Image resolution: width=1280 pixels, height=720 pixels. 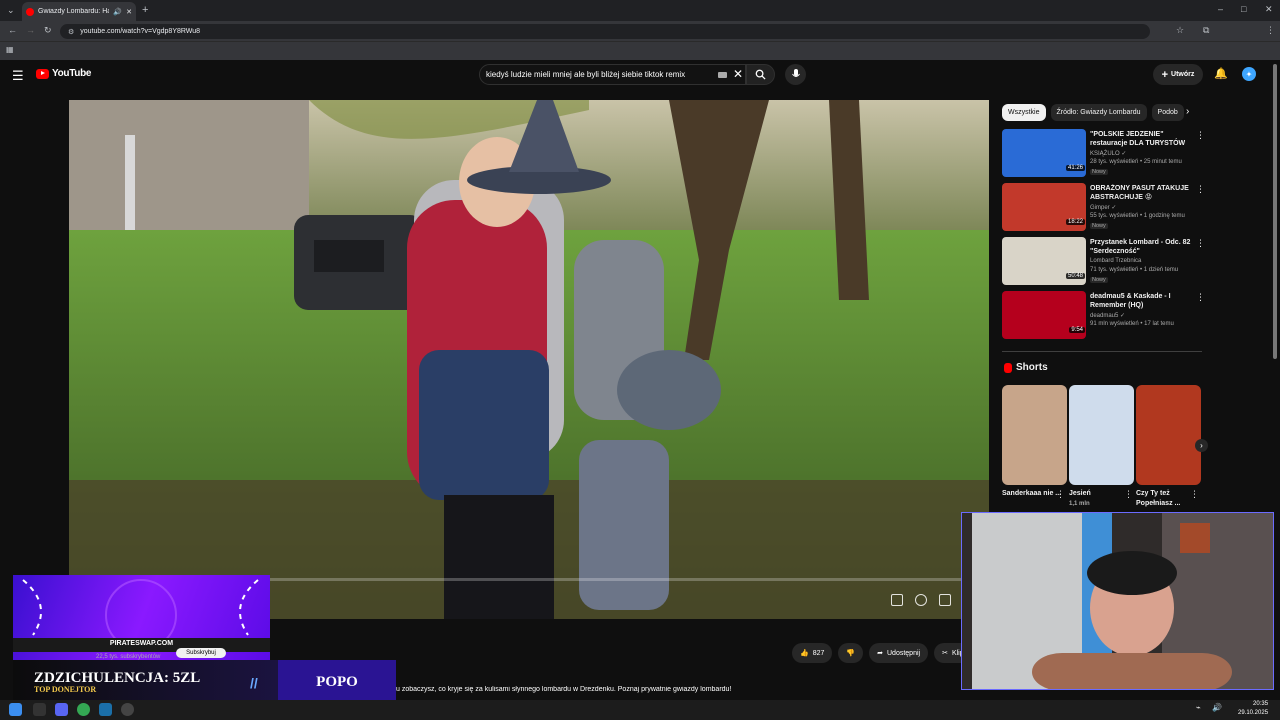 I want to click on miniplayer-icon, so click(x=945, y=600).